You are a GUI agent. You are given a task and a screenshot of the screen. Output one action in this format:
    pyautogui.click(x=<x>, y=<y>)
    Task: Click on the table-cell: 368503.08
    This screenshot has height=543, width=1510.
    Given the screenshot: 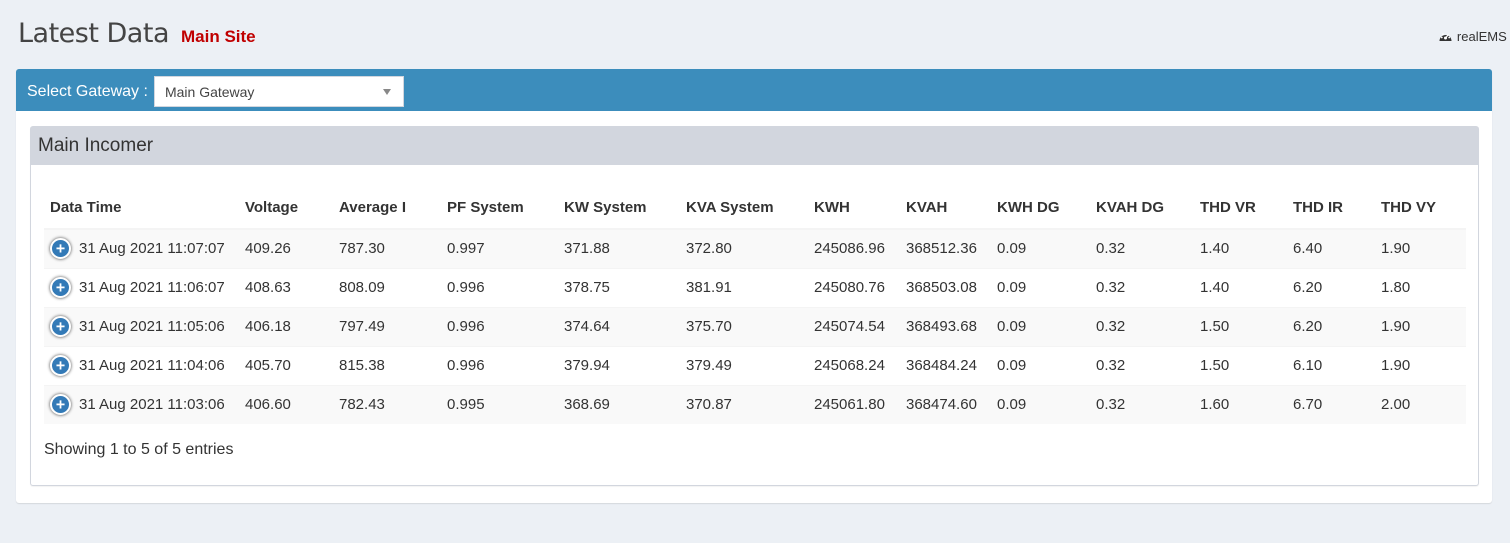 What is the action you would take?
    pyautogui.click(x=945, y=287)
    